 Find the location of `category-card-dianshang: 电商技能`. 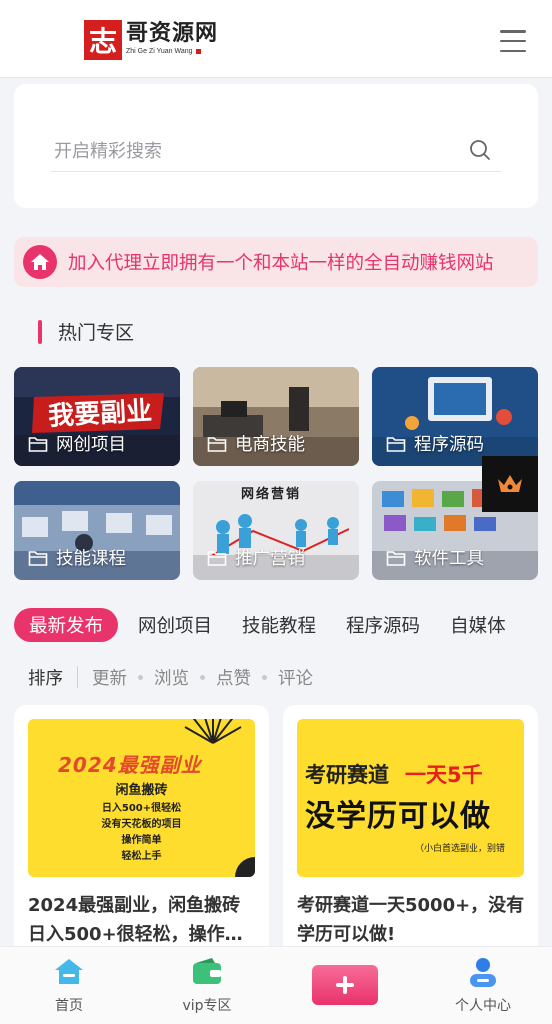

category-card-dianshang: 电商技能 is located at coordinates (276, 416).